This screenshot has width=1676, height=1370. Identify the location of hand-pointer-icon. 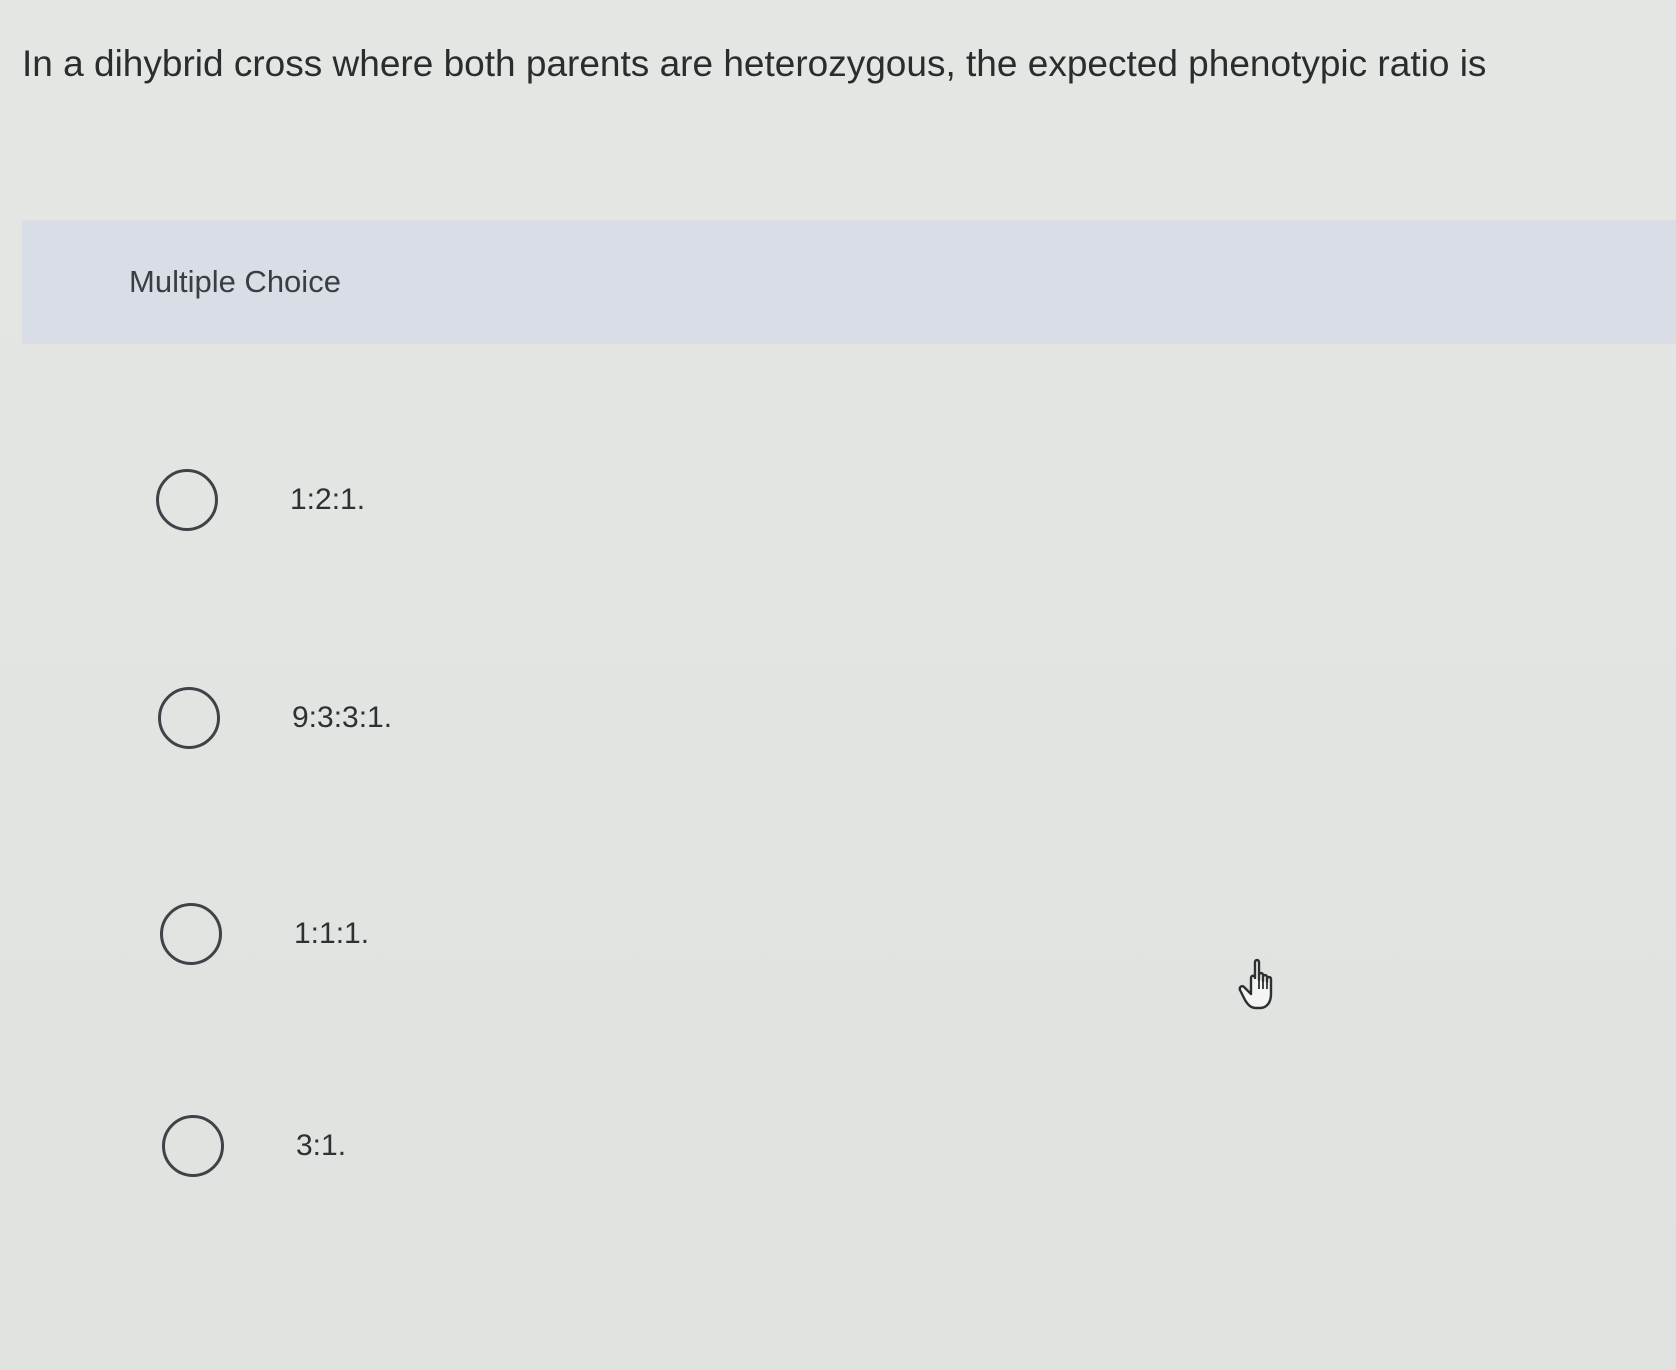
(1255, 984).